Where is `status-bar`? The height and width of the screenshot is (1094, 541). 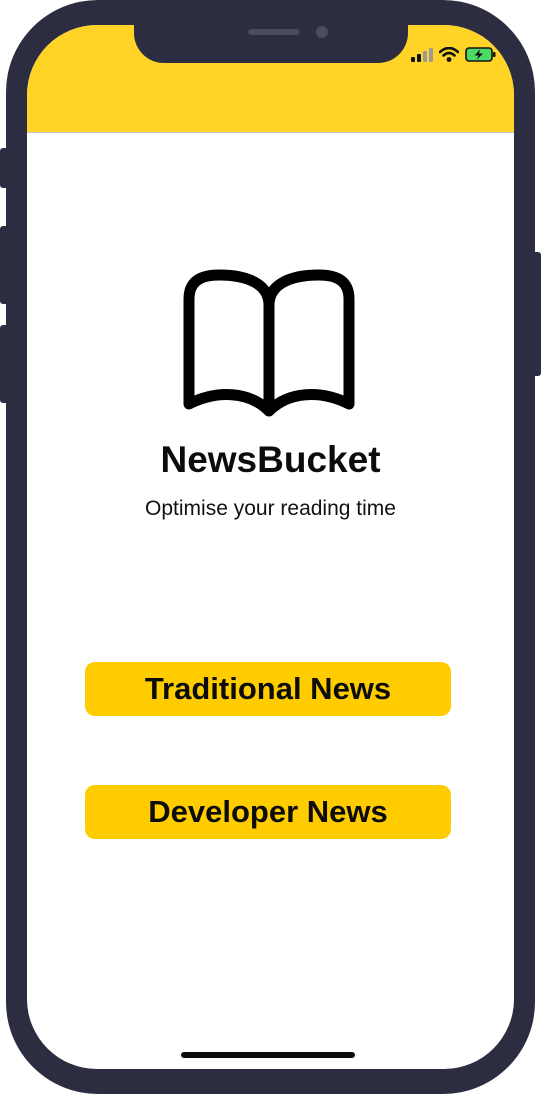
status-bar is located at coordinates (453, 54).